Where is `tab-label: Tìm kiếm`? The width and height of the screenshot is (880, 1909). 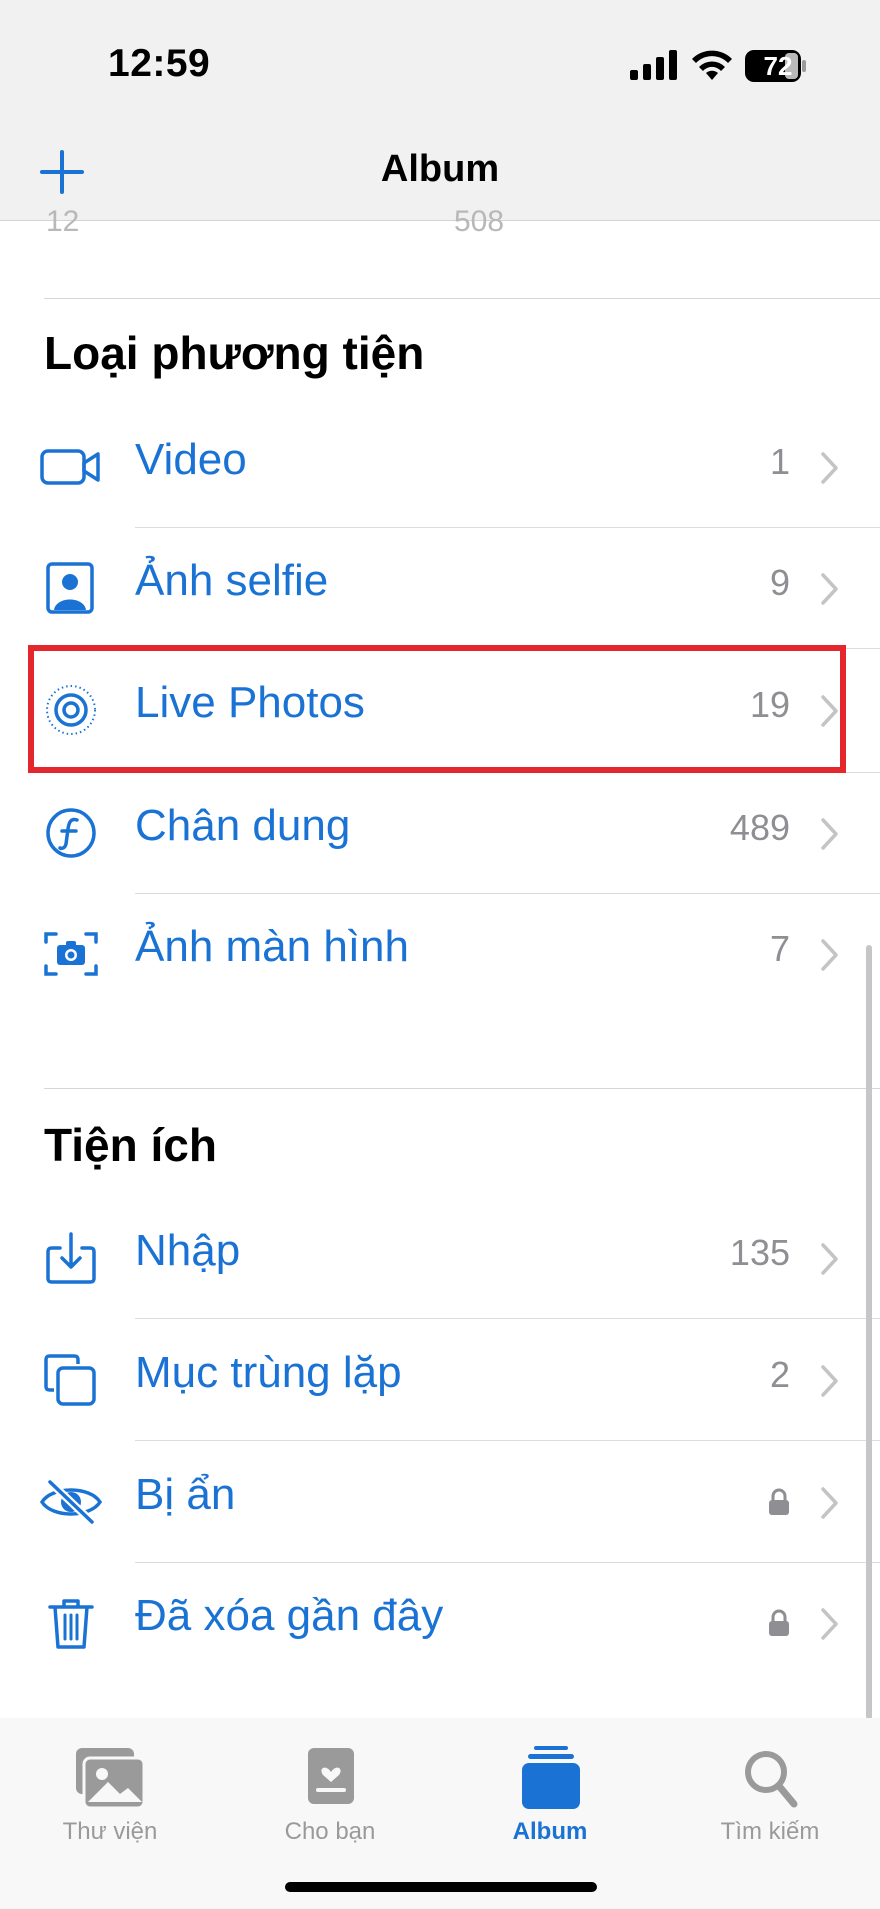 tab-label: Tìm kiếm is located at coordinates (770, 1831).